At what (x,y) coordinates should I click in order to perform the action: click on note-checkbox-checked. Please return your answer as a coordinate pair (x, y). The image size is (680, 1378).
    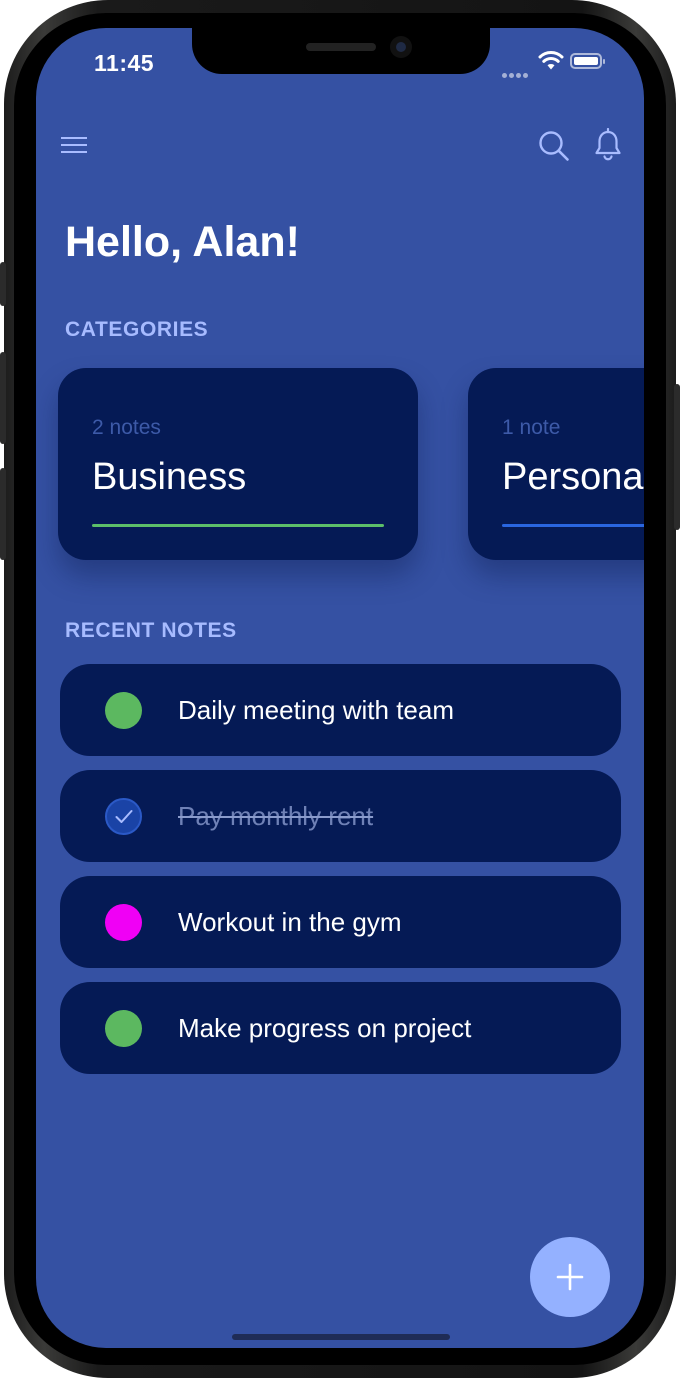
    Looking at the image, I should click on (123, 816).